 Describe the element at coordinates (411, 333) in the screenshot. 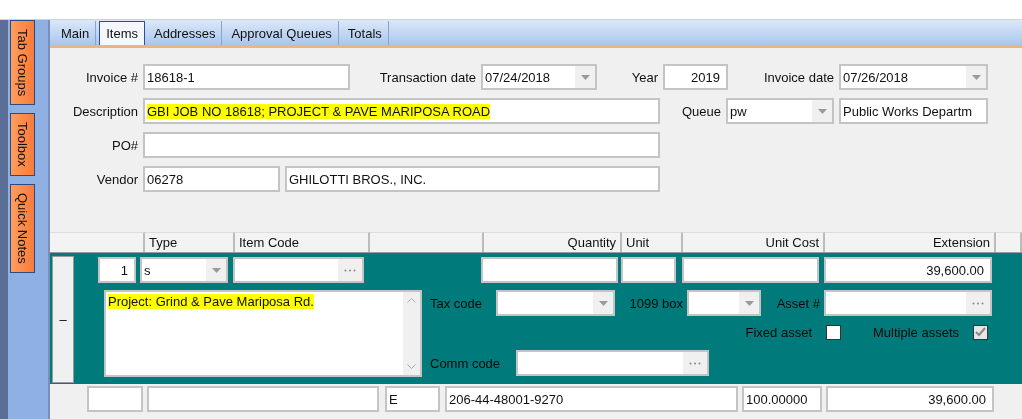

I see `scrollbar` at that location.